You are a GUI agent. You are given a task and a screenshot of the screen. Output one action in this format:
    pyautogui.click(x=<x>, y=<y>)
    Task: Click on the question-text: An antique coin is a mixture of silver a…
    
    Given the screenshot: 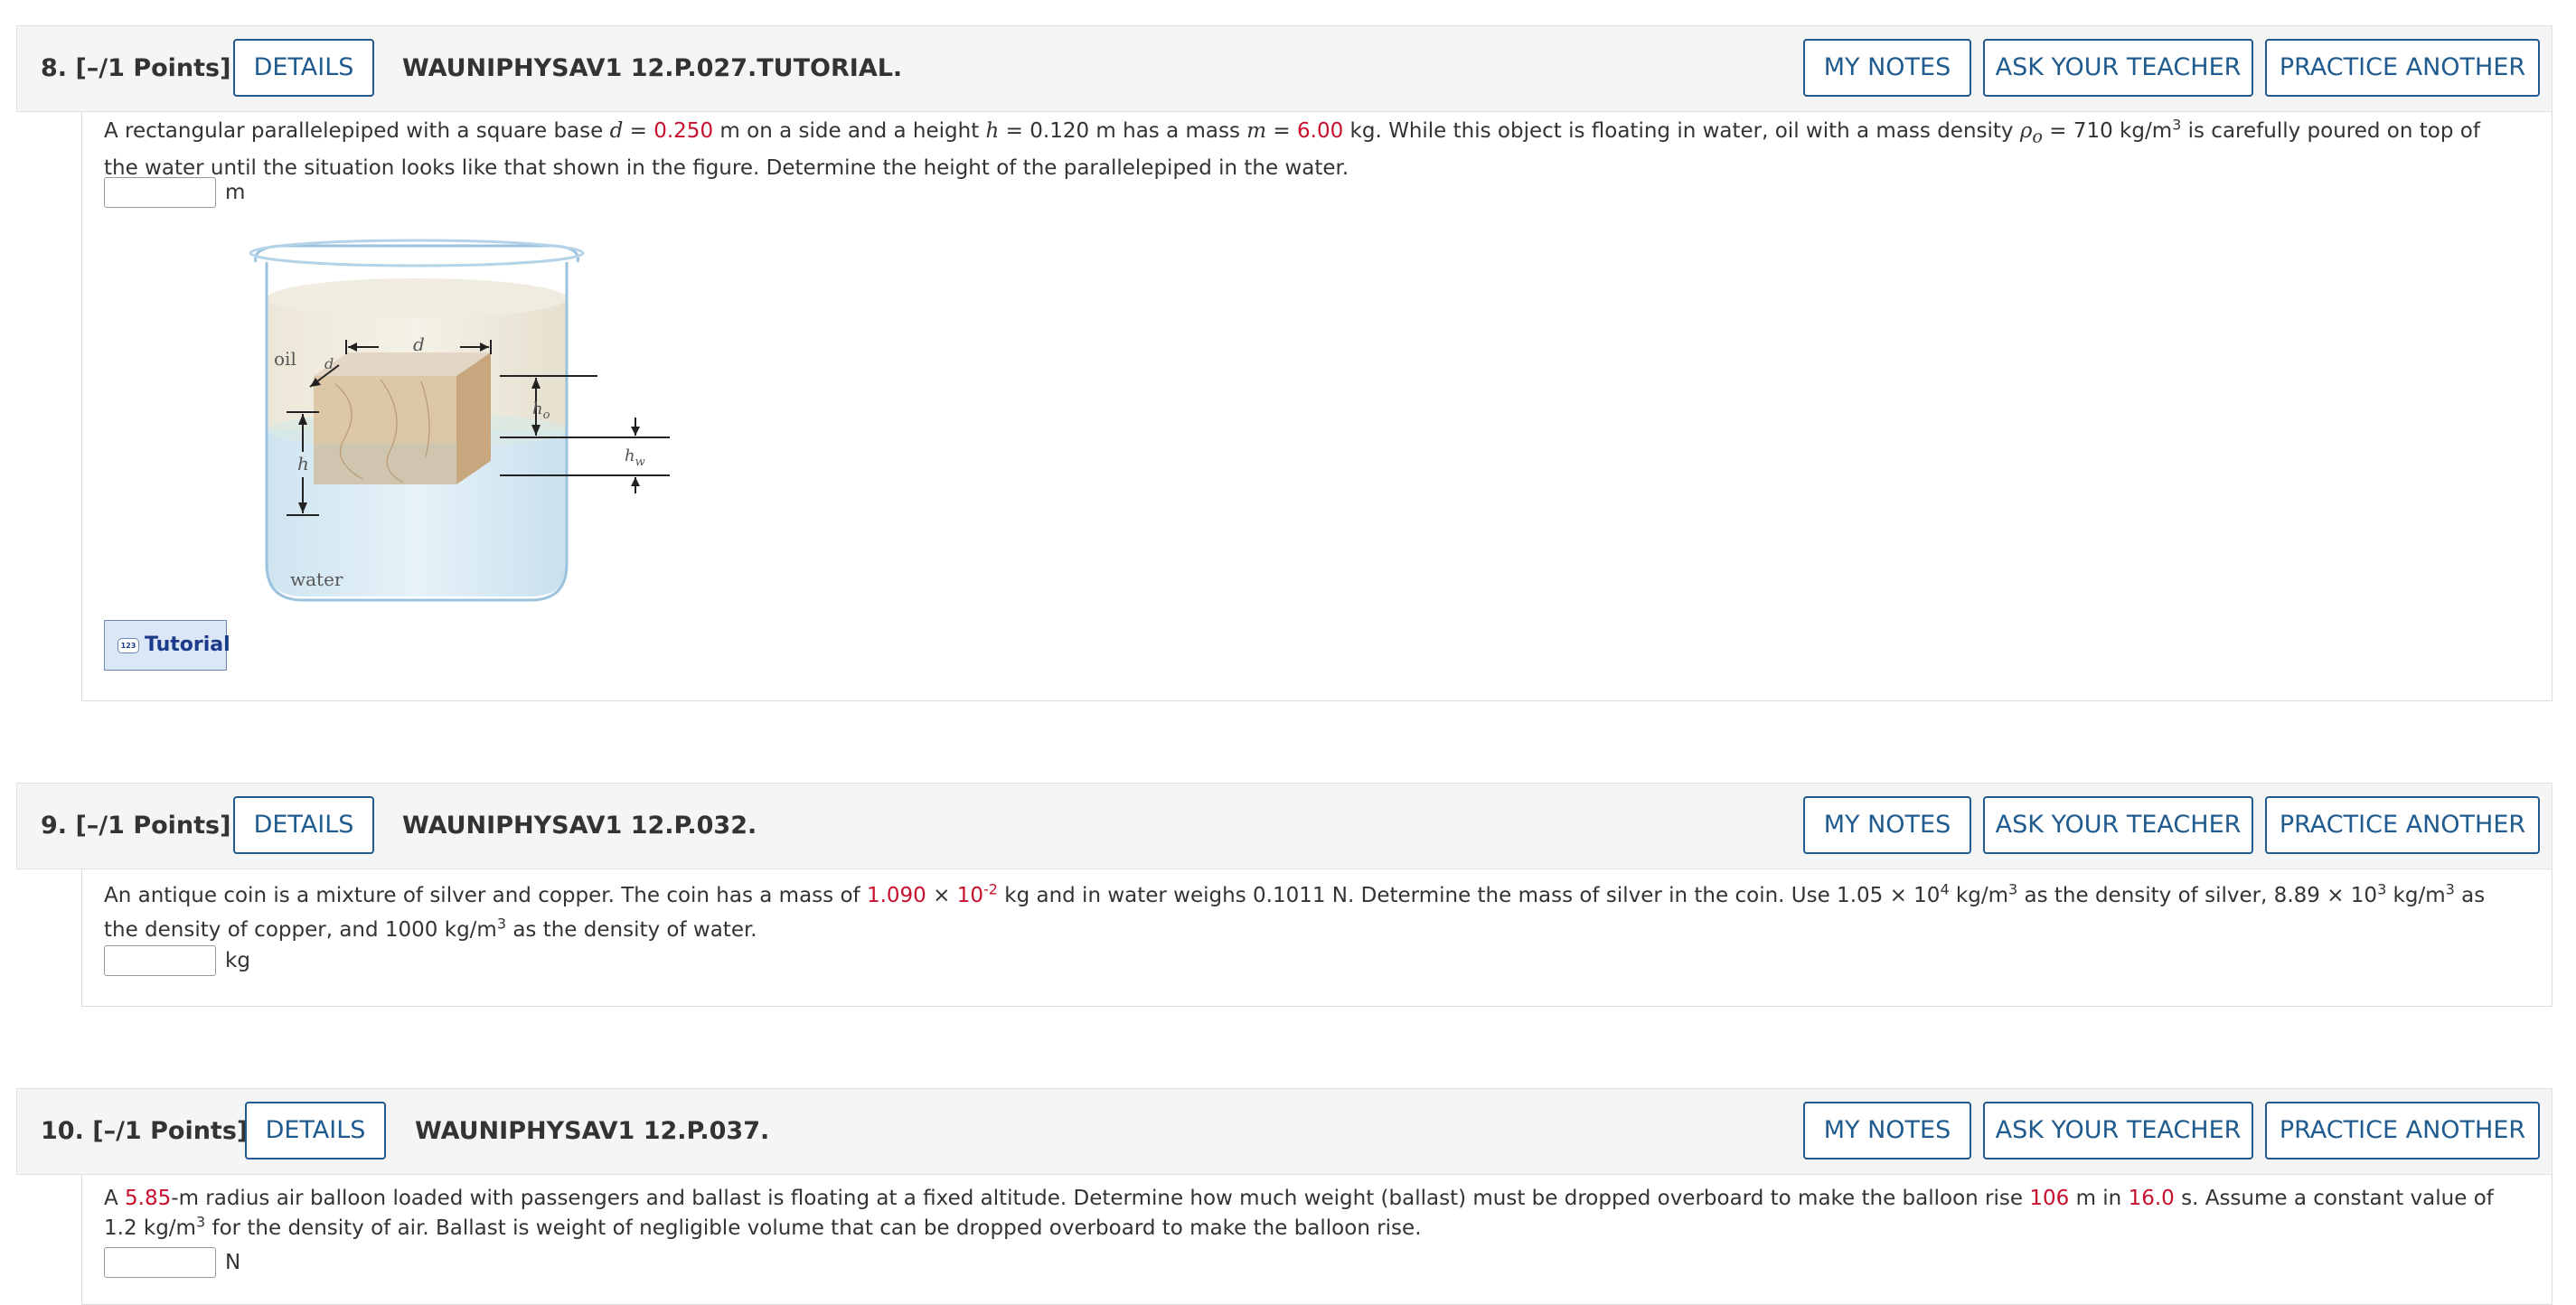 What is the action you would take?
    pyautogui.click(x=1295, y=911)
    